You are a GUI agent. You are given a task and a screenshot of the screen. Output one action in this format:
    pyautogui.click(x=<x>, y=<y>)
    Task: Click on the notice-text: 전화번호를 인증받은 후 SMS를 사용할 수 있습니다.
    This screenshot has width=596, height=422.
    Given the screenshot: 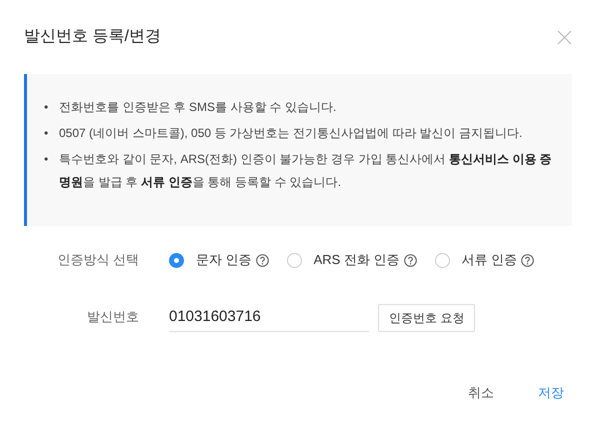 What is the action you would take?
    pyautogui.click(x=198, y=107)
    